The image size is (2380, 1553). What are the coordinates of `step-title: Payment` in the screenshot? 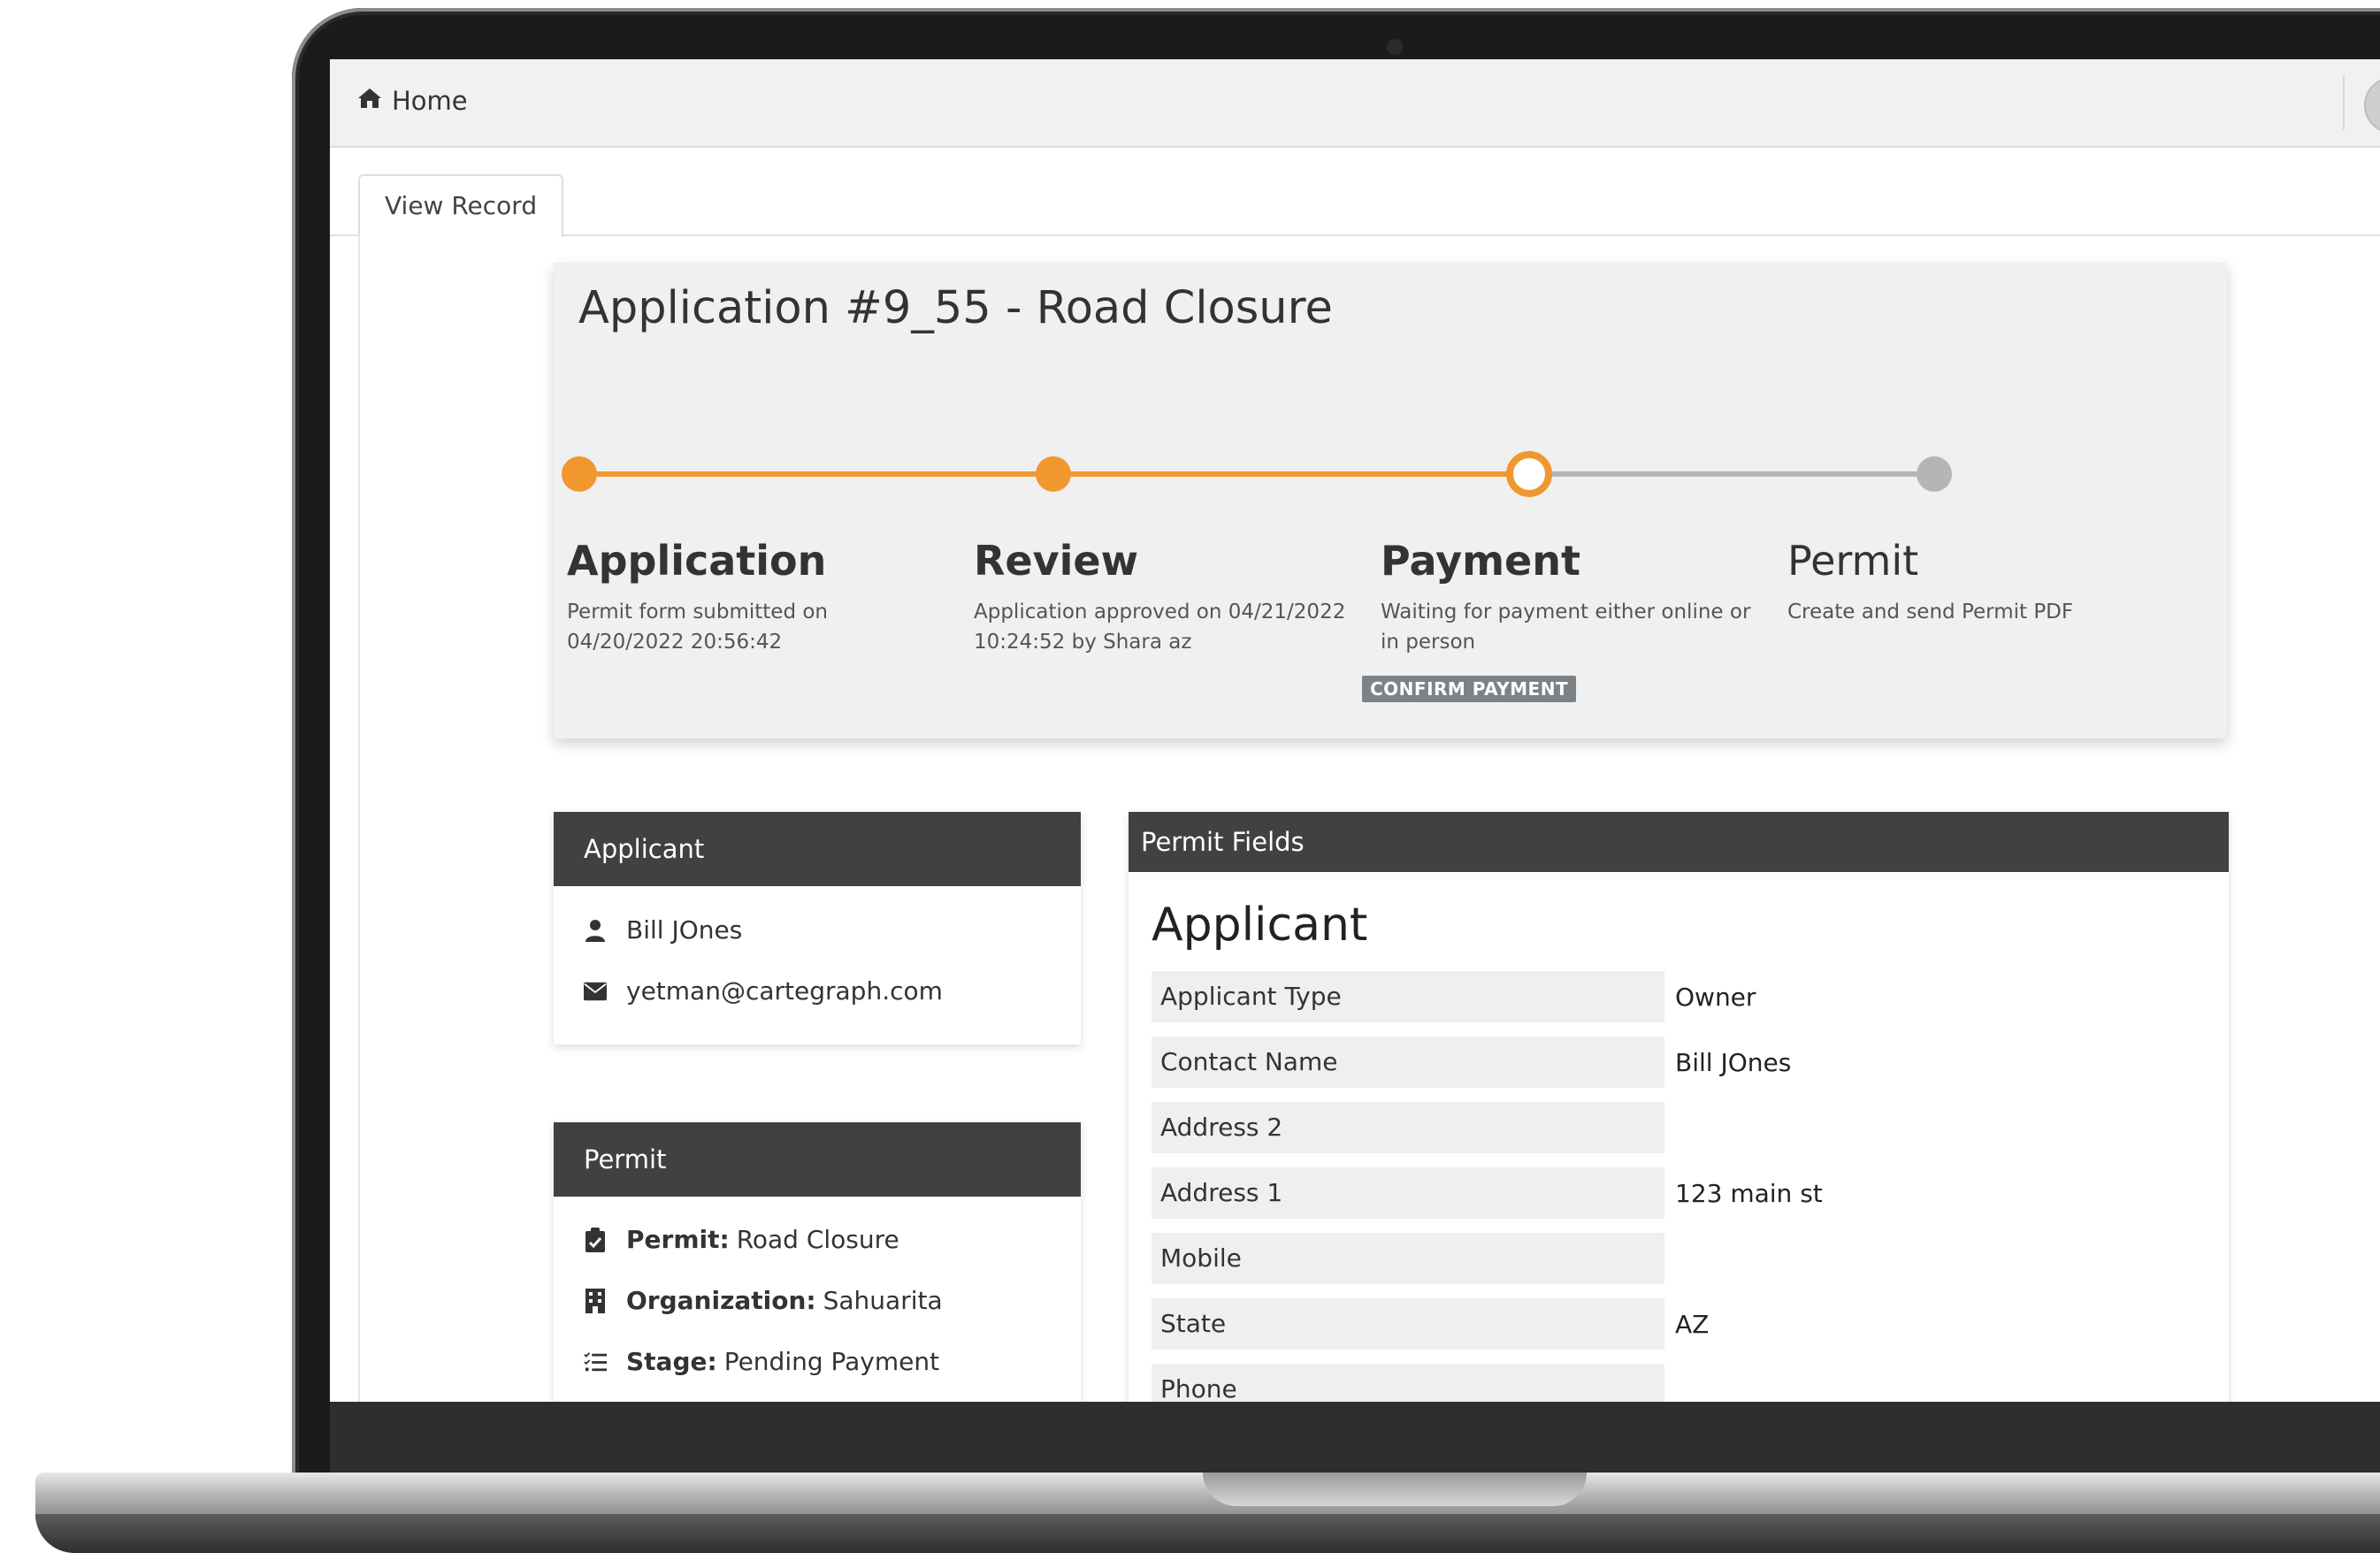 It's located at (1480, 561).